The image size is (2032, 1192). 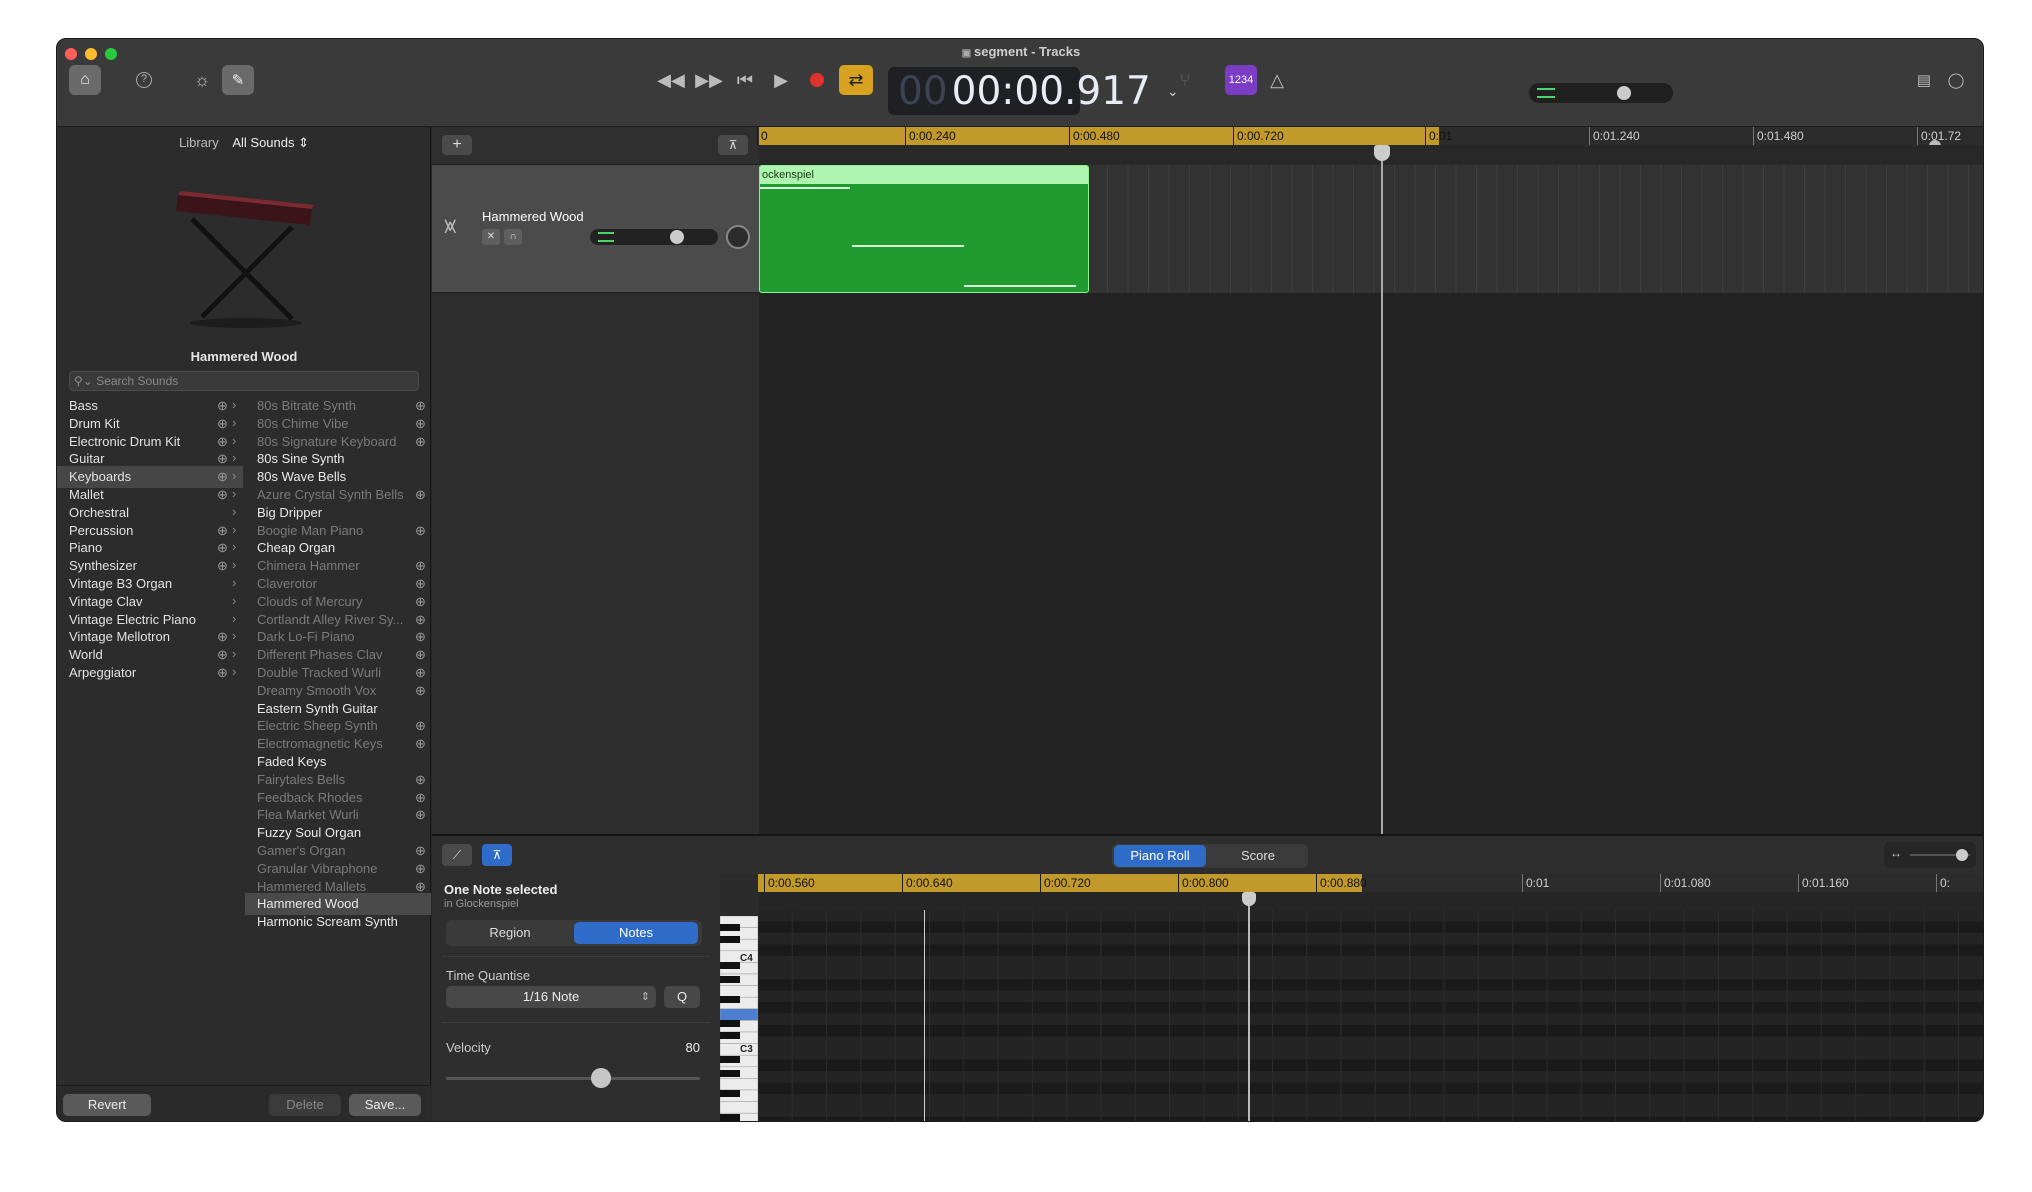 I want to click on quantise-popup: 1/16 Note ⇕, so click(x=551, y=997).